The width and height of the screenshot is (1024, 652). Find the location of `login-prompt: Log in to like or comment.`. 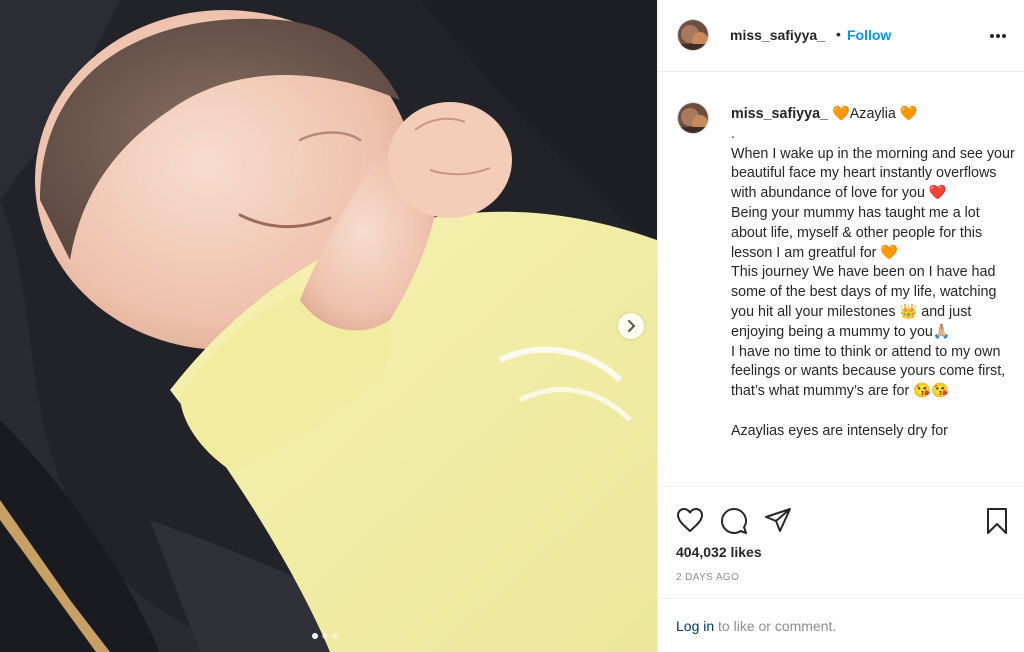

login-prompt: Log in to like or comment. is located at coordinates (756, 626).